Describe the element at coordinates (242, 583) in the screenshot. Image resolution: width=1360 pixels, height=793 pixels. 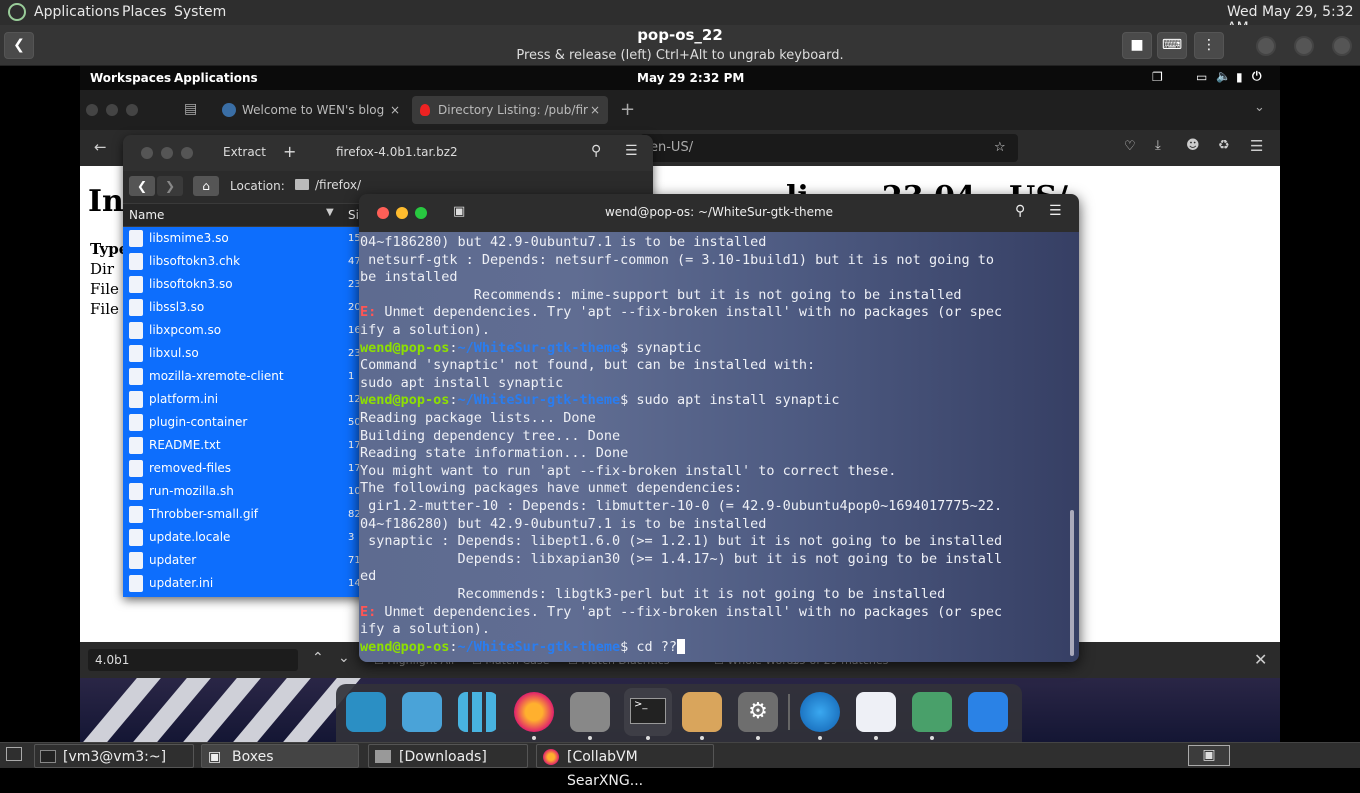
I see `file-row: updater.ini 14` at that location.